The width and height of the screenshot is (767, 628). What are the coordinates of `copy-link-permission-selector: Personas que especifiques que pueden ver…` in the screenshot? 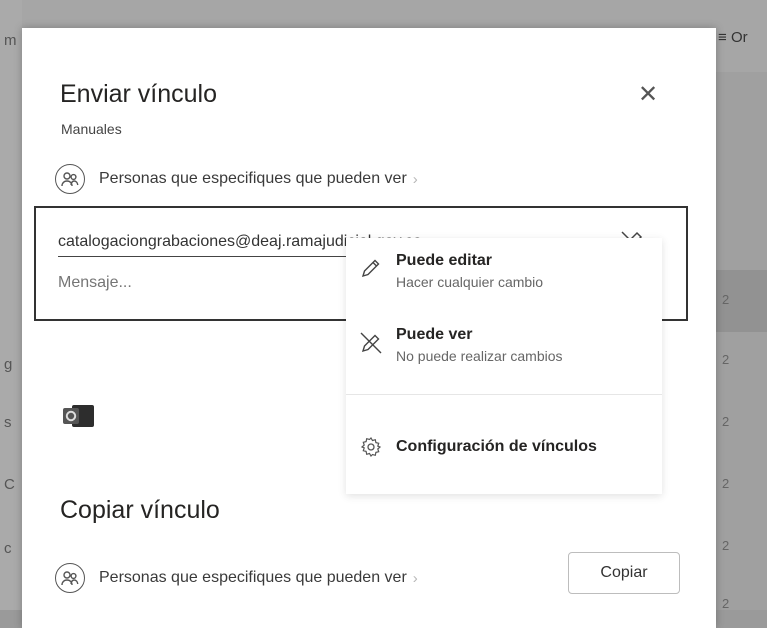 It's located at (236, 578).